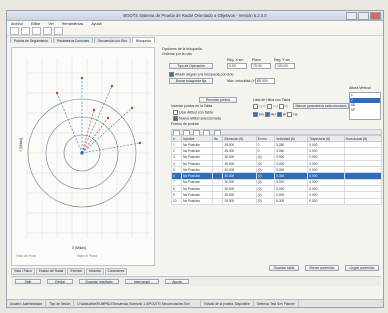 The height and width of the screenshot is (313, 388). What do you see at coordinates (255, 106) in the screenshot?
I see `hdf-checkbox` at bounding box center [255, 106].